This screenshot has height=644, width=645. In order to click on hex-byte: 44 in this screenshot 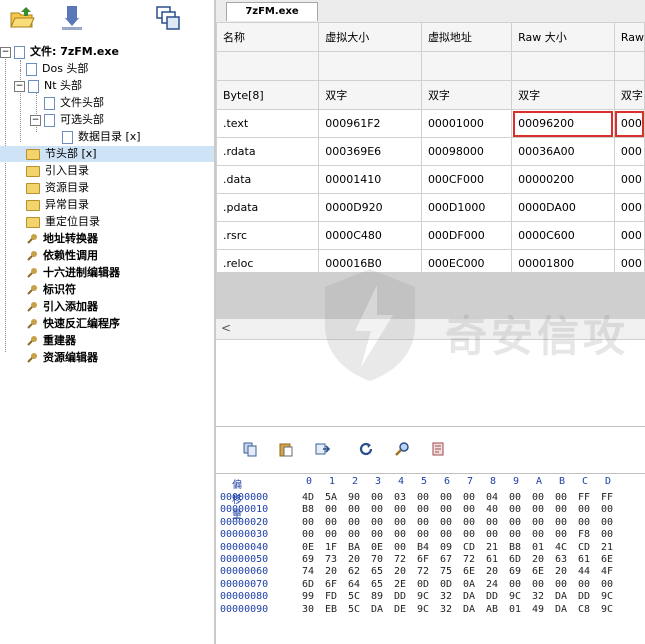, I will do `click(584, 572)`.